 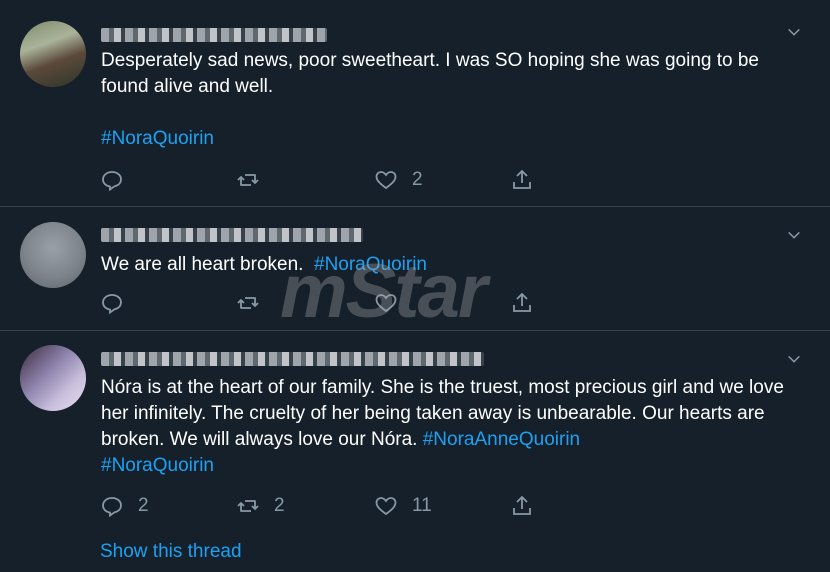 What do you see at coordinates (320, 180) in the screenshot?
I see `tweet-actions: 2` at bounding box center [320, 180].